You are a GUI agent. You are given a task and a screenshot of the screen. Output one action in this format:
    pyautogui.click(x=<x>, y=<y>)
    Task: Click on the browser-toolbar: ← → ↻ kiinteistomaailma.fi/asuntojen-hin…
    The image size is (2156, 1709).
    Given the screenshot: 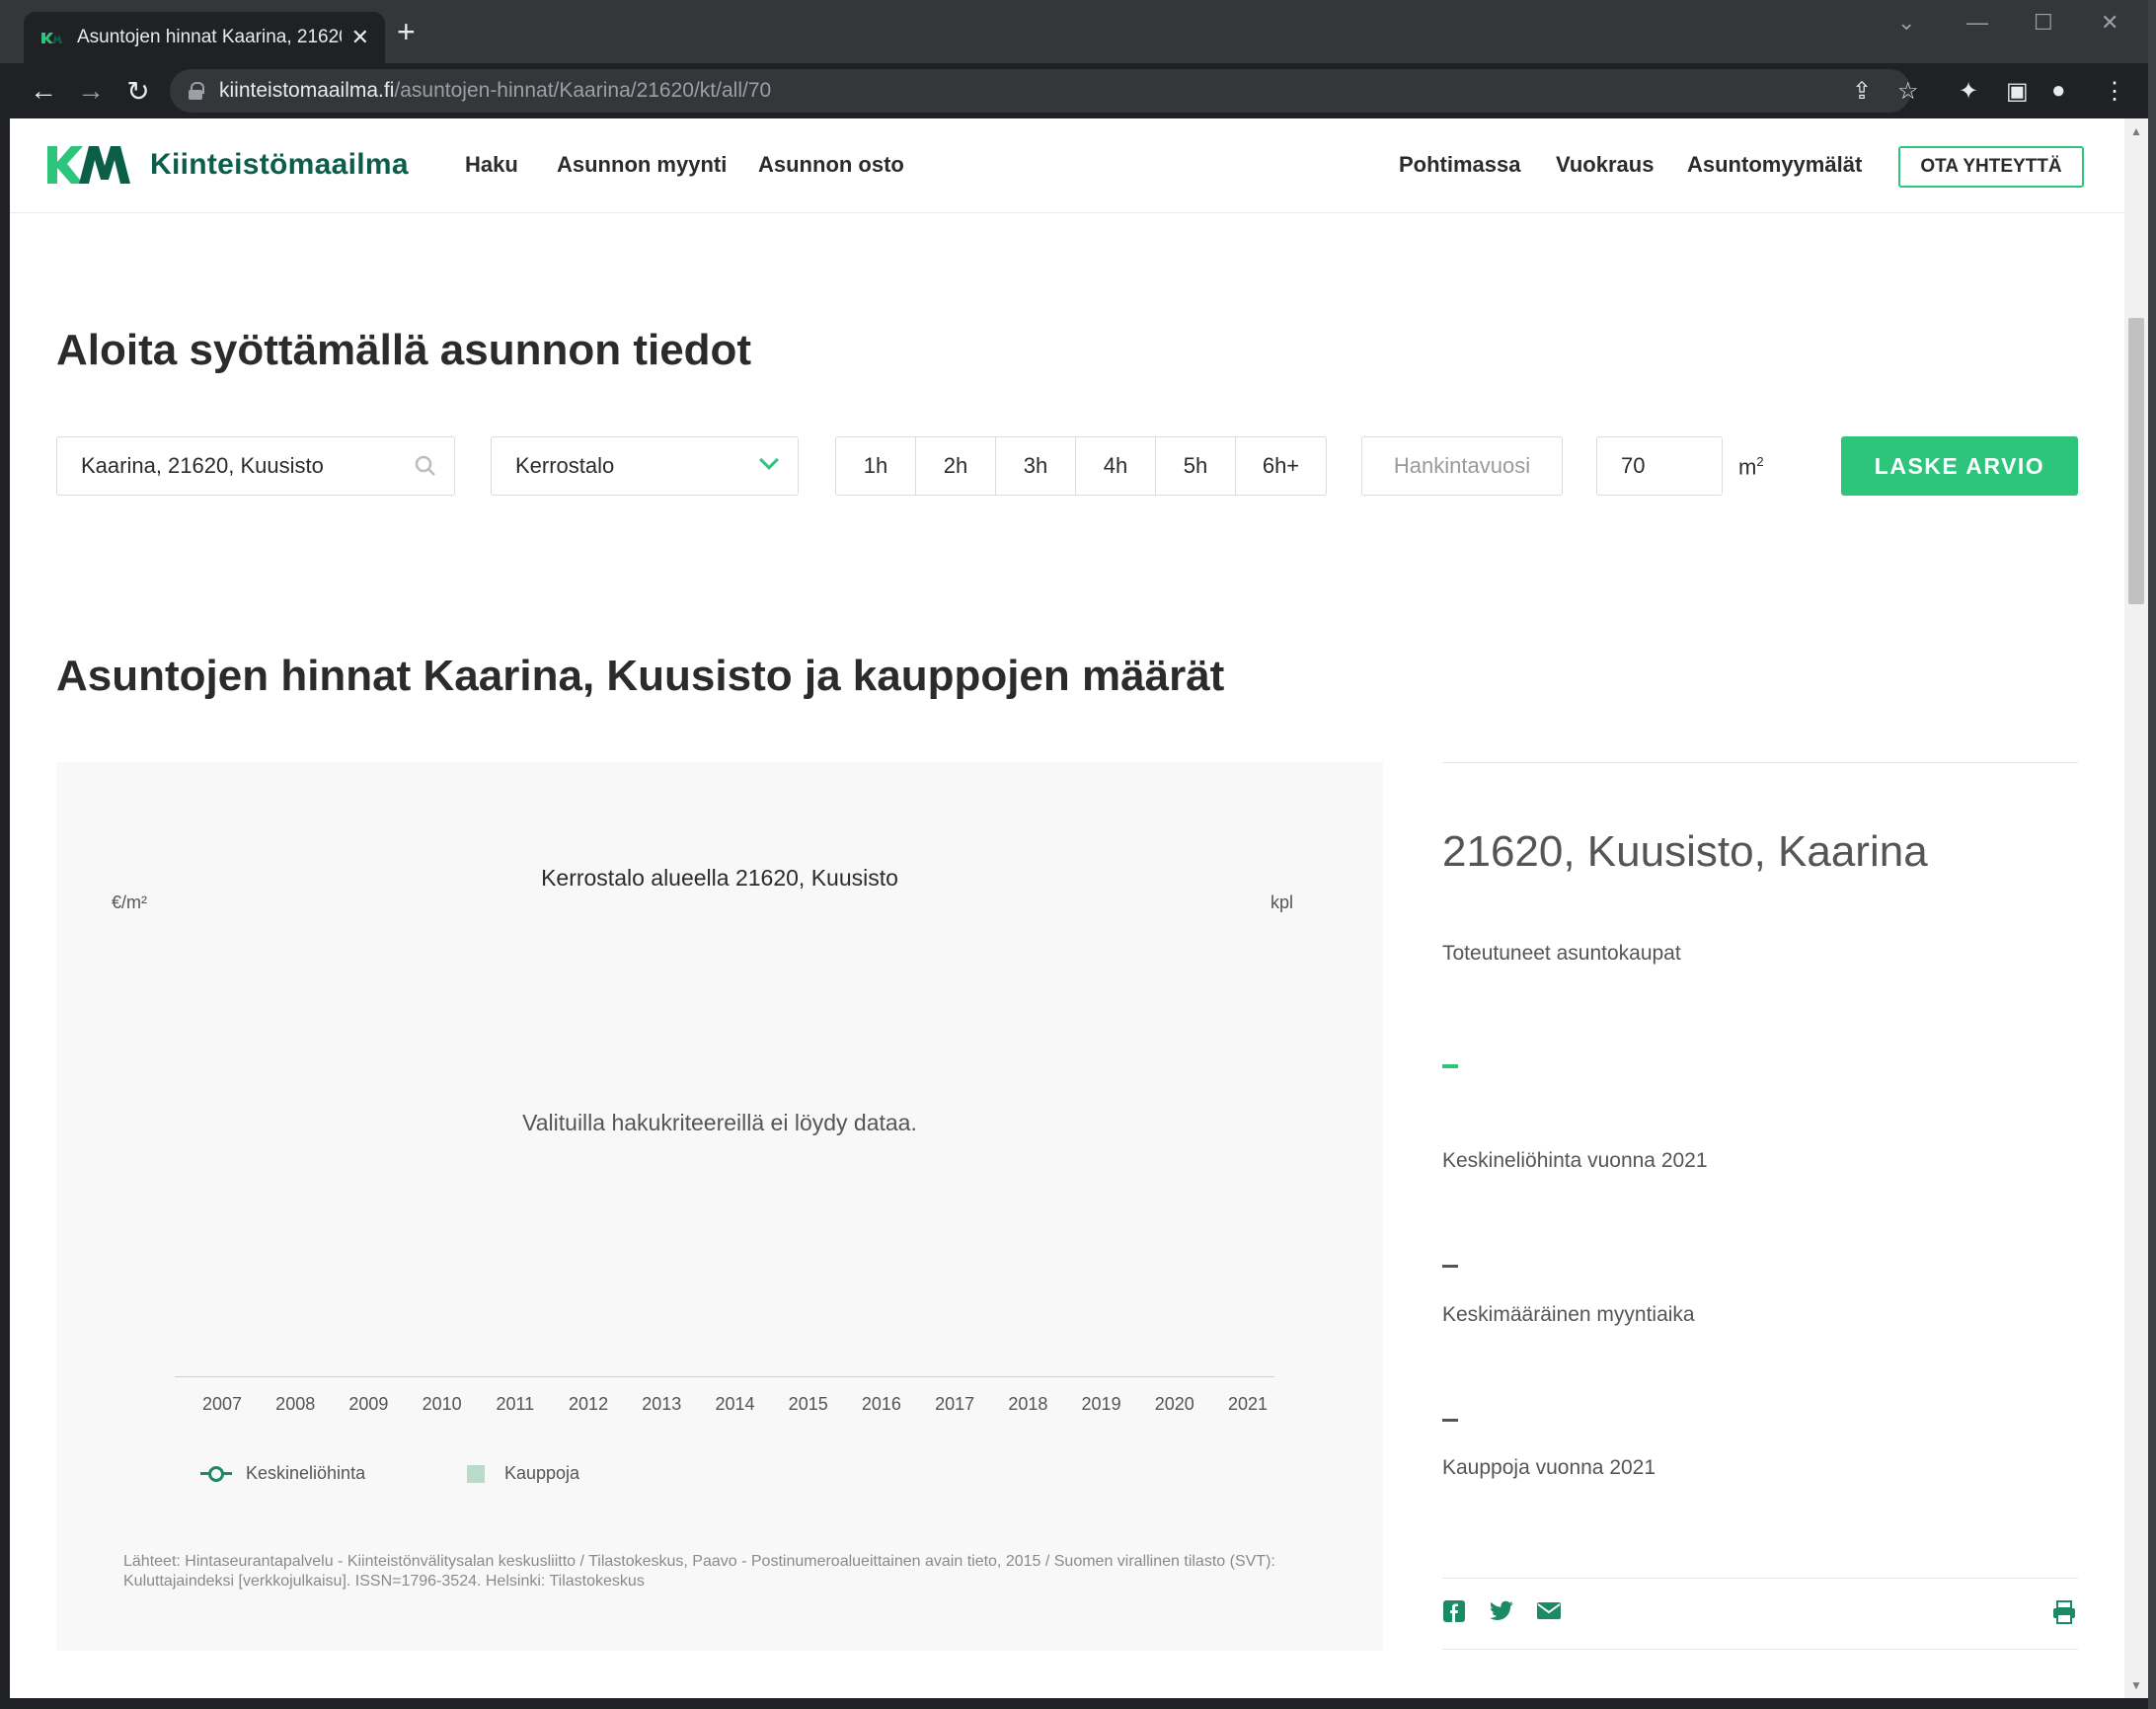 What is the action you would take?
    pyautogui.click(x=1078, y=90)
    